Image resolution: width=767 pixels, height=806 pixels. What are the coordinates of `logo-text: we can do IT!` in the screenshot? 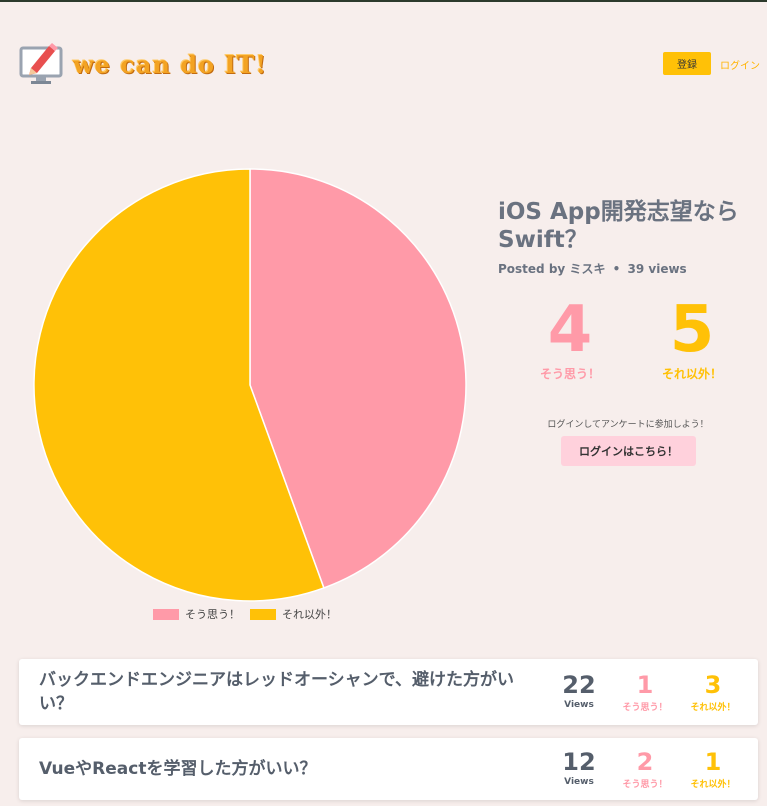 It's located at (170, 64).